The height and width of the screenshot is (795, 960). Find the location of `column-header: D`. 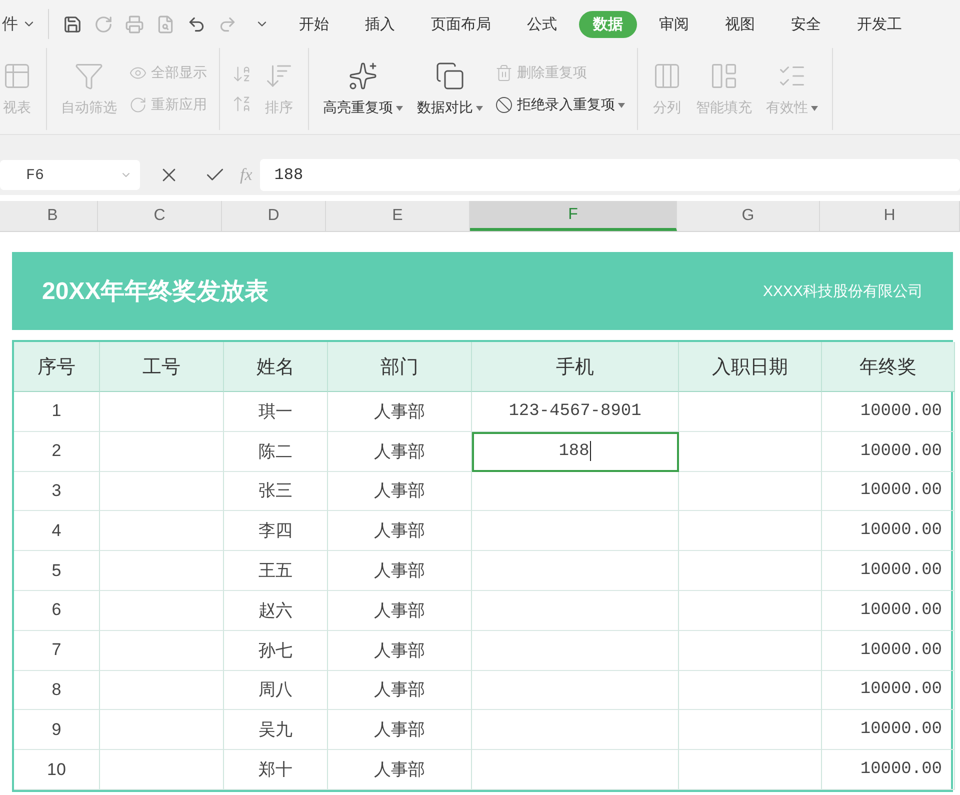

column-header: D is located at coordinates (274, 216).